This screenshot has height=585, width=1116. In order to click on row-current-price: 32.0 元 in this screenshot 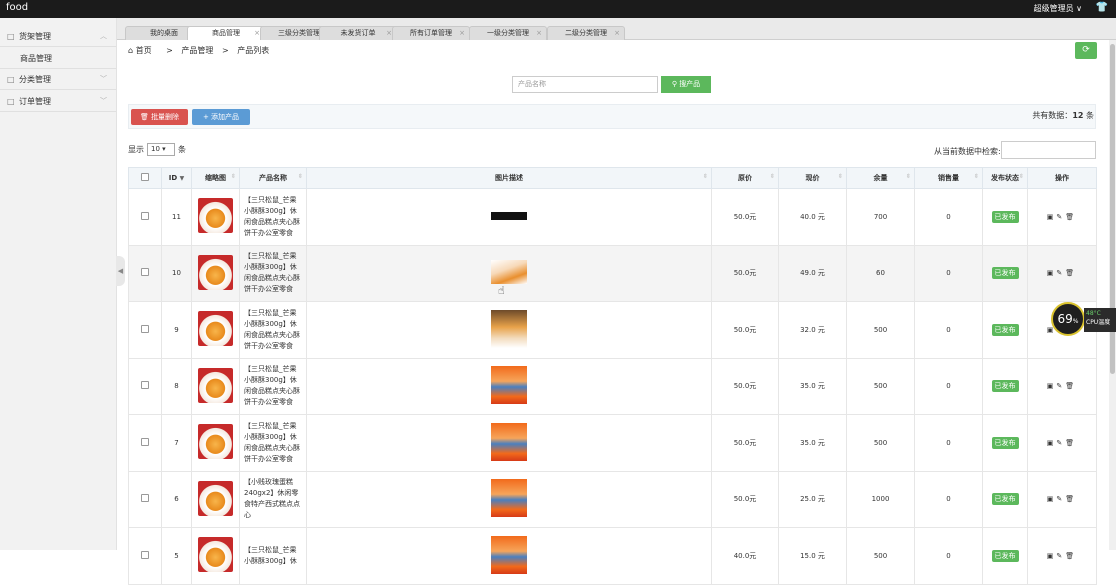, I will do `click(812, 330)`.